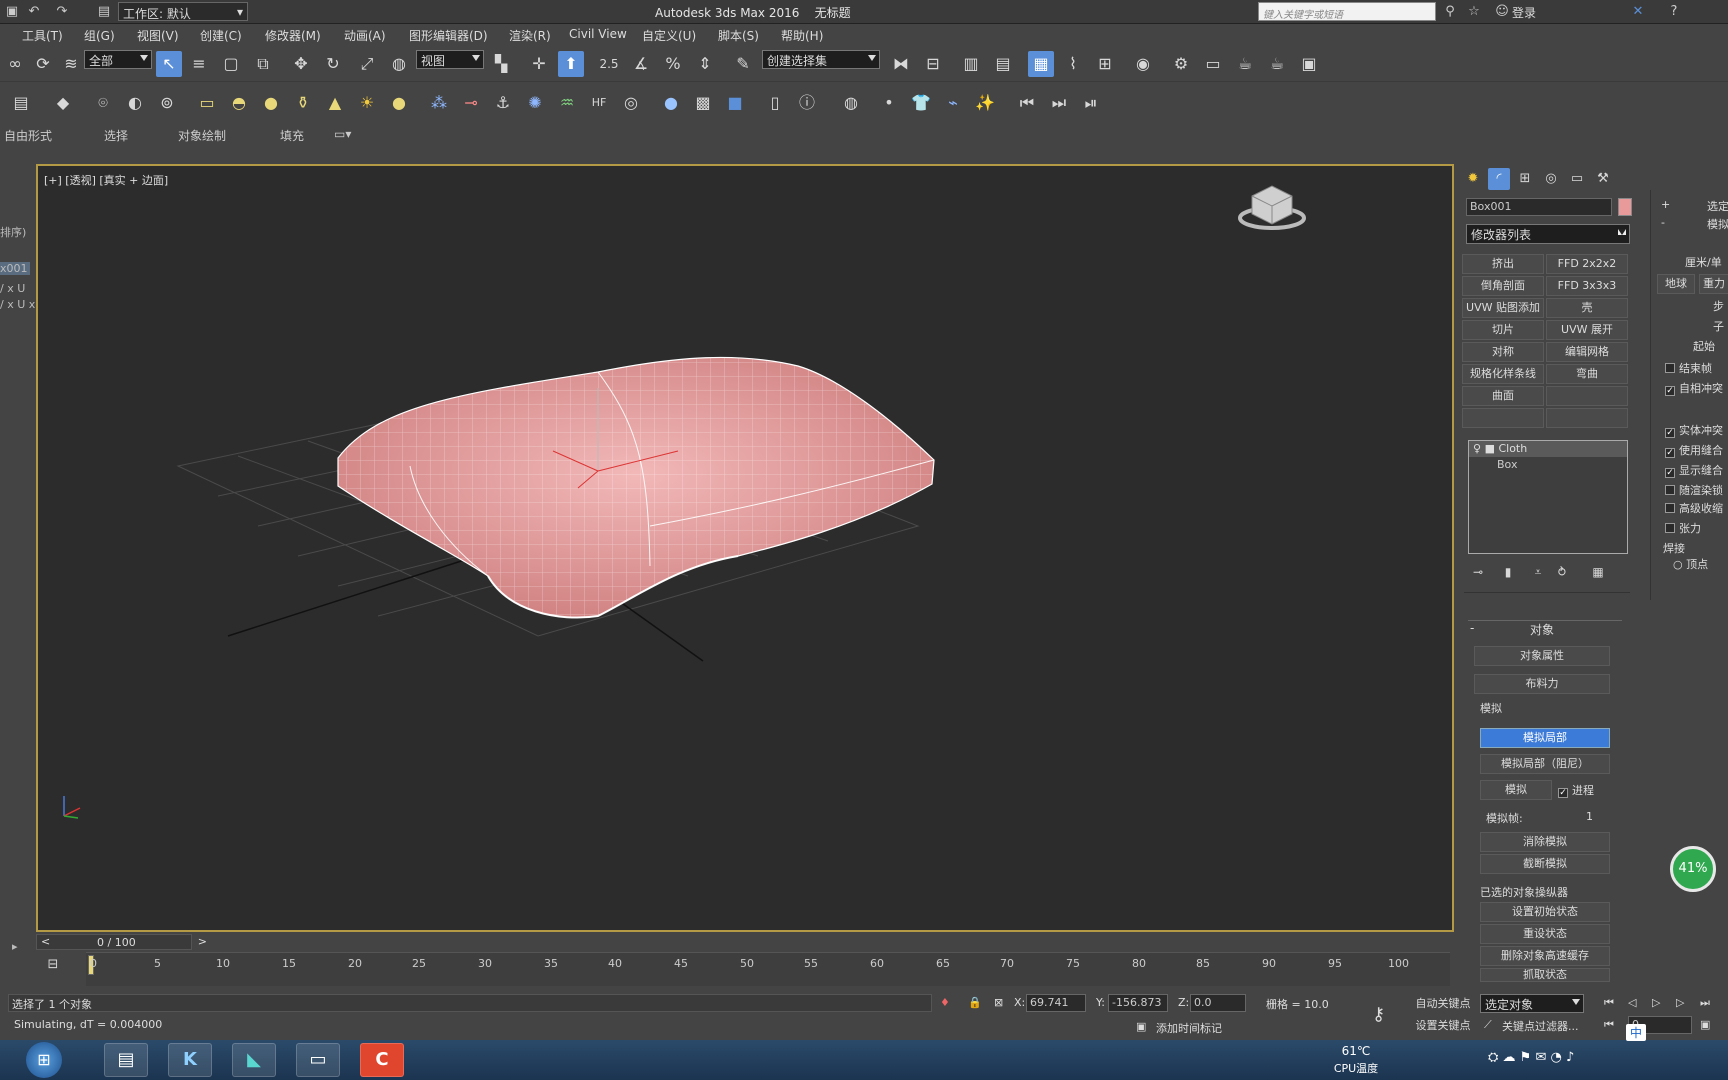 The image size is (1728, 1080). Describe the element at coordinates (367, 64) in the screenshot. I see `scale-icon: ⤢` at that location.